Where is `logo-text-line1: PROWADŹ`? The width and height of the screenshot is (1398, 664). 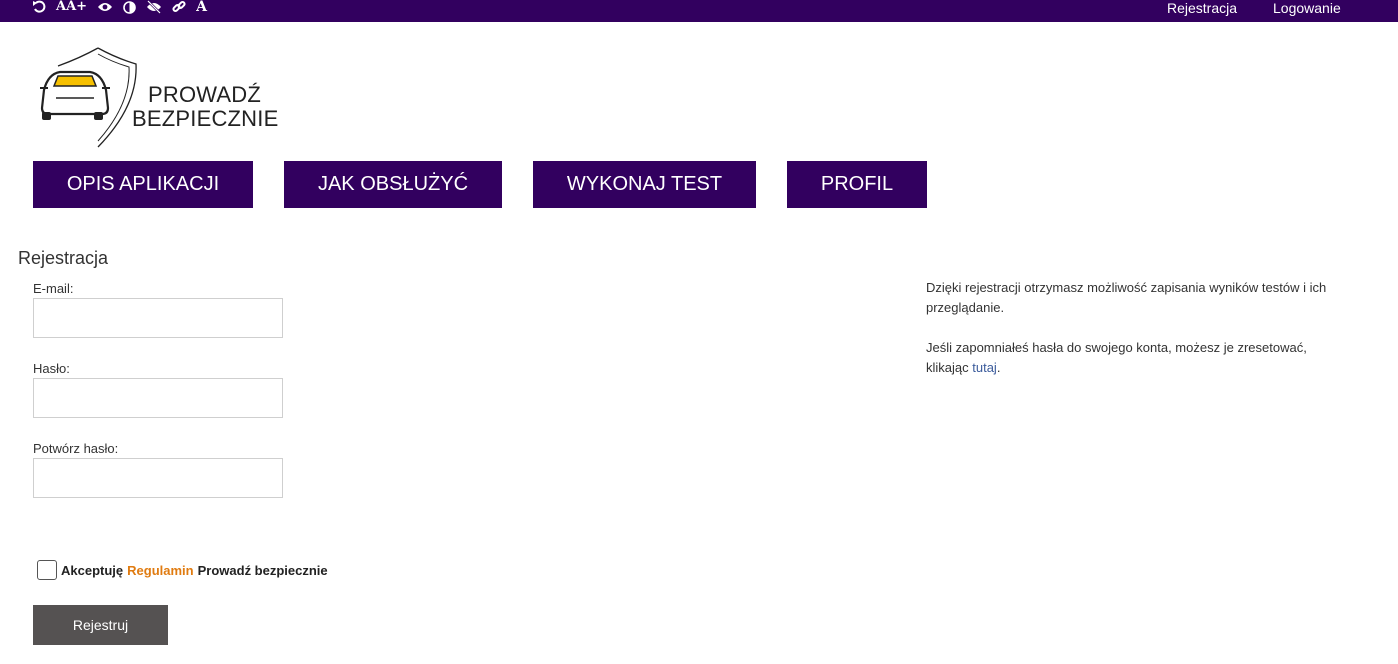
logo-text-line1: PROWADŹ is located at coordinates (205, 94).